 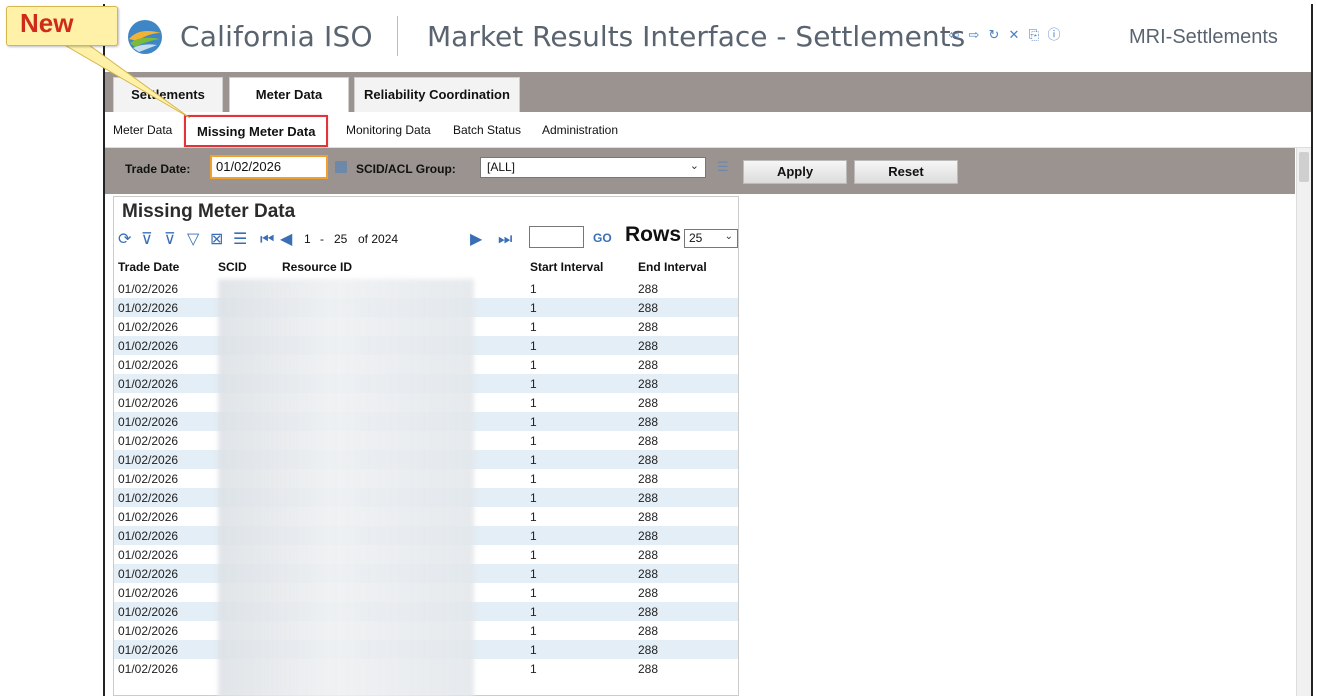 What do you see at coordinates (145, 37) in the screenshot?
I see `caiso-logo-icon` at bounding box center [145, 37].